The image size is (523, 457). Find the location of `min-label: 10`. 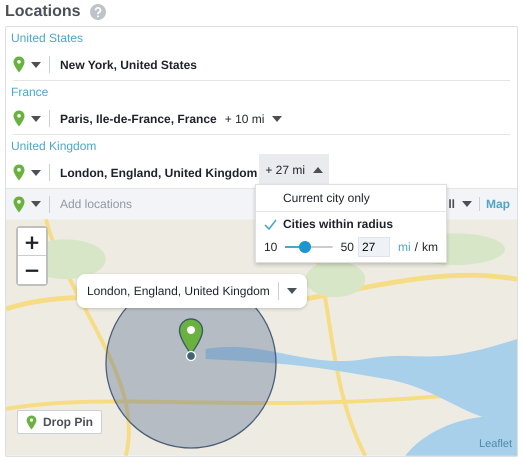

min-label: 10 is located at coordinates (271, 247).